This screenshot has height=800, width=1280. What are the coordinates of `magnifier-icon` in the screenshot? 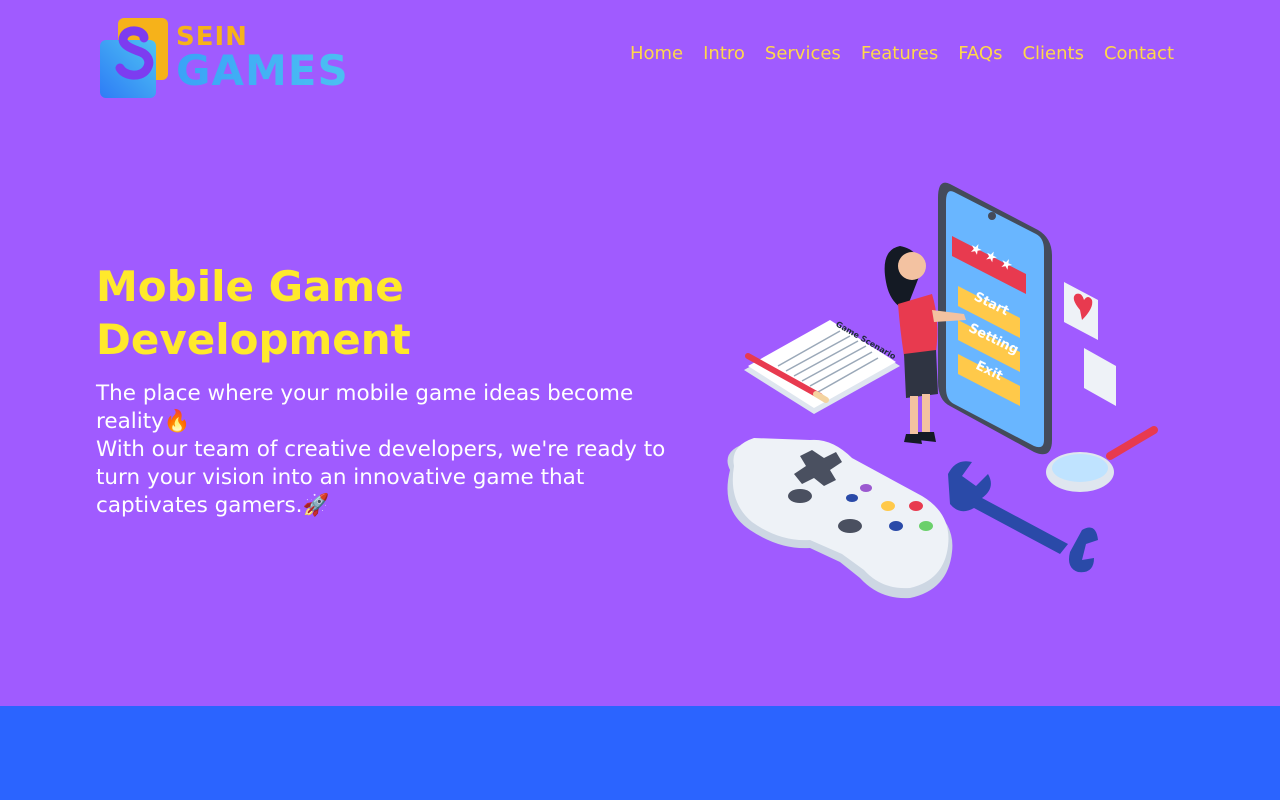 It's located at (1102, 459).